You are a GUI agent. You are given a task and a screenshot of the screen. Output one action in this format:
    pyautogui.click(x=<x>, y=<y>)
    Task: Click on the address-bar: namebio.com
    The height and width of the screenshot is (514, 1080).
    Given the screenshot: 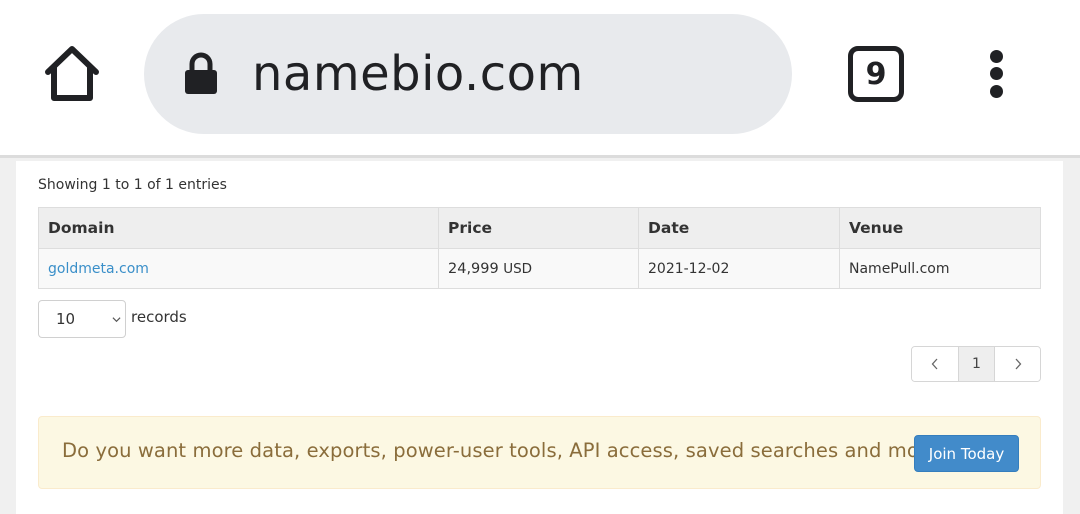 What is the action you would take?
    pyautogui.click(x=468, y=74)
    